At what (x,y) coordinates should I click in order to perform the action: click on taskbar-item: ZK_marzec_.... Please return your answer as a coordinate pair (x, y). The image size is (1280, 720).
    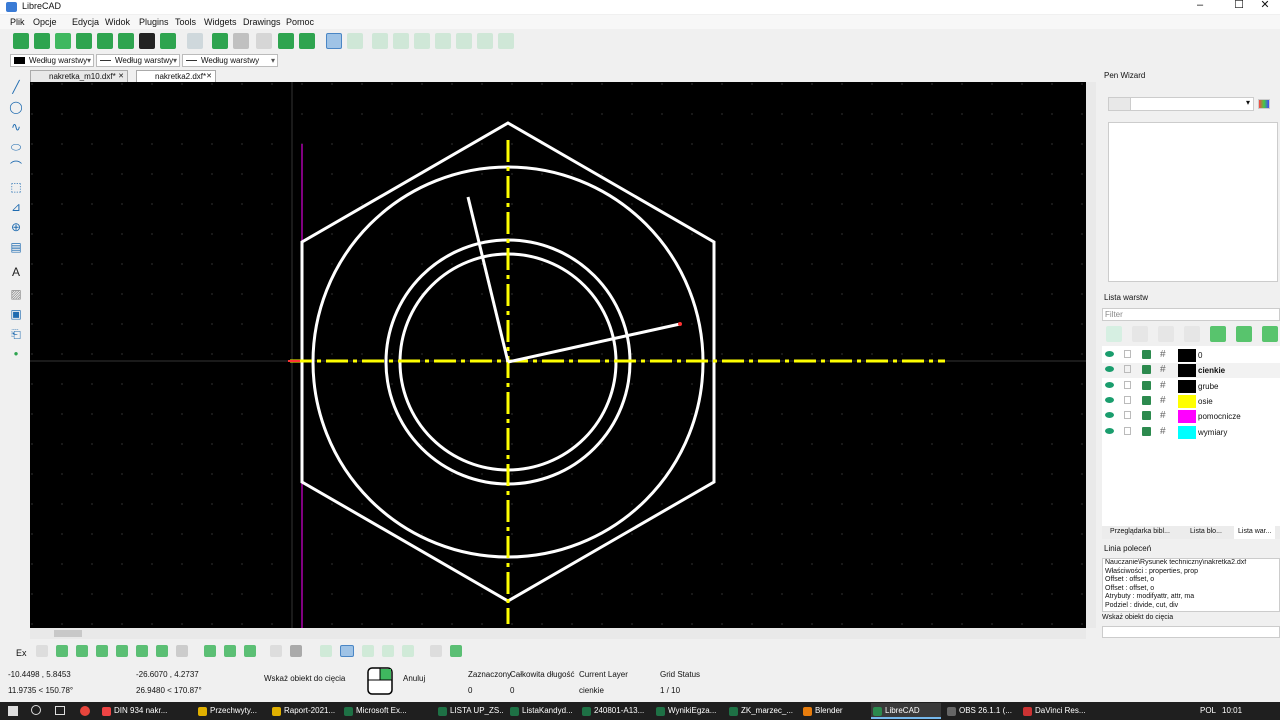
    Looking at the image, I should click on (762, 711).